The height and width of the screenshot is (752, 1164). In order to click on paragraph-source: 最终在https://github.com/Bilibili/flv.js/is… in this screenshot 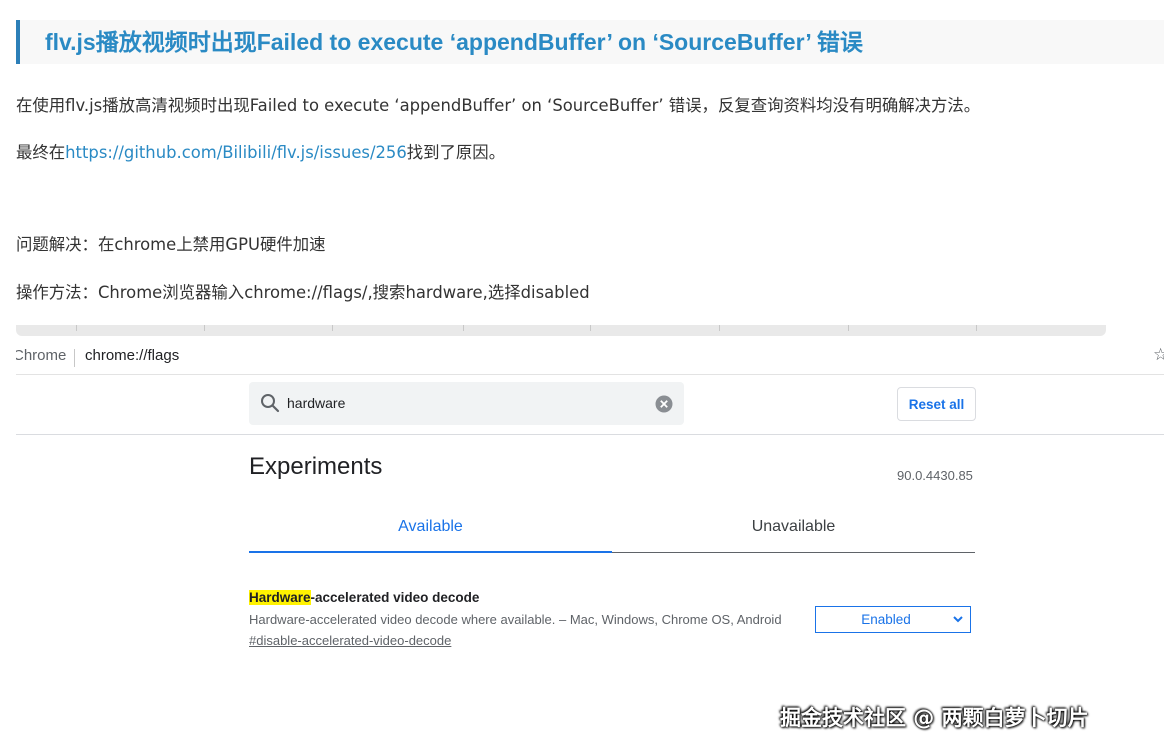, I will do `click(260, 153)`.